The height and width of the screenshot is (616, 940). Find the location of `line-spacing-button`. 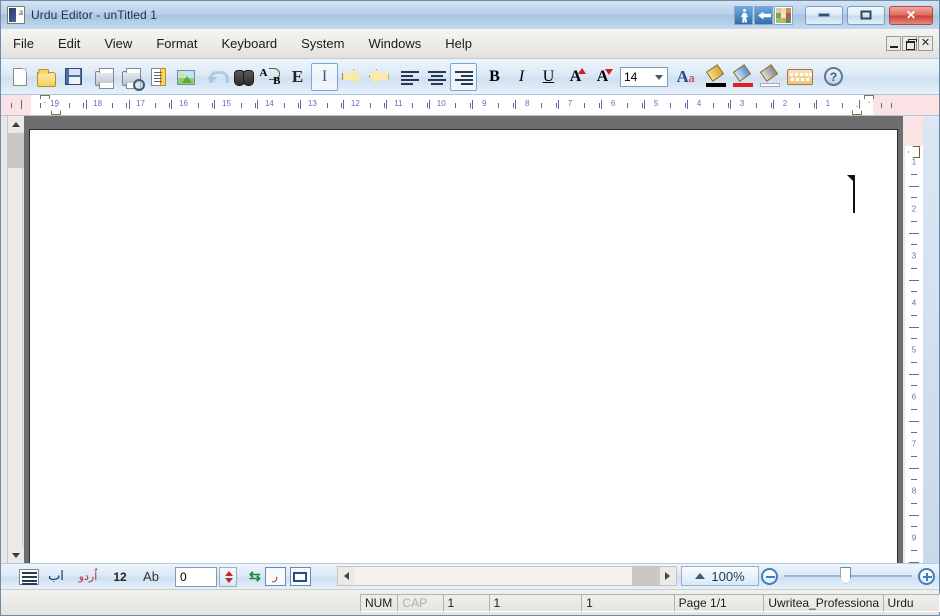

line-spacing-button is located at coordinates (29, 577).